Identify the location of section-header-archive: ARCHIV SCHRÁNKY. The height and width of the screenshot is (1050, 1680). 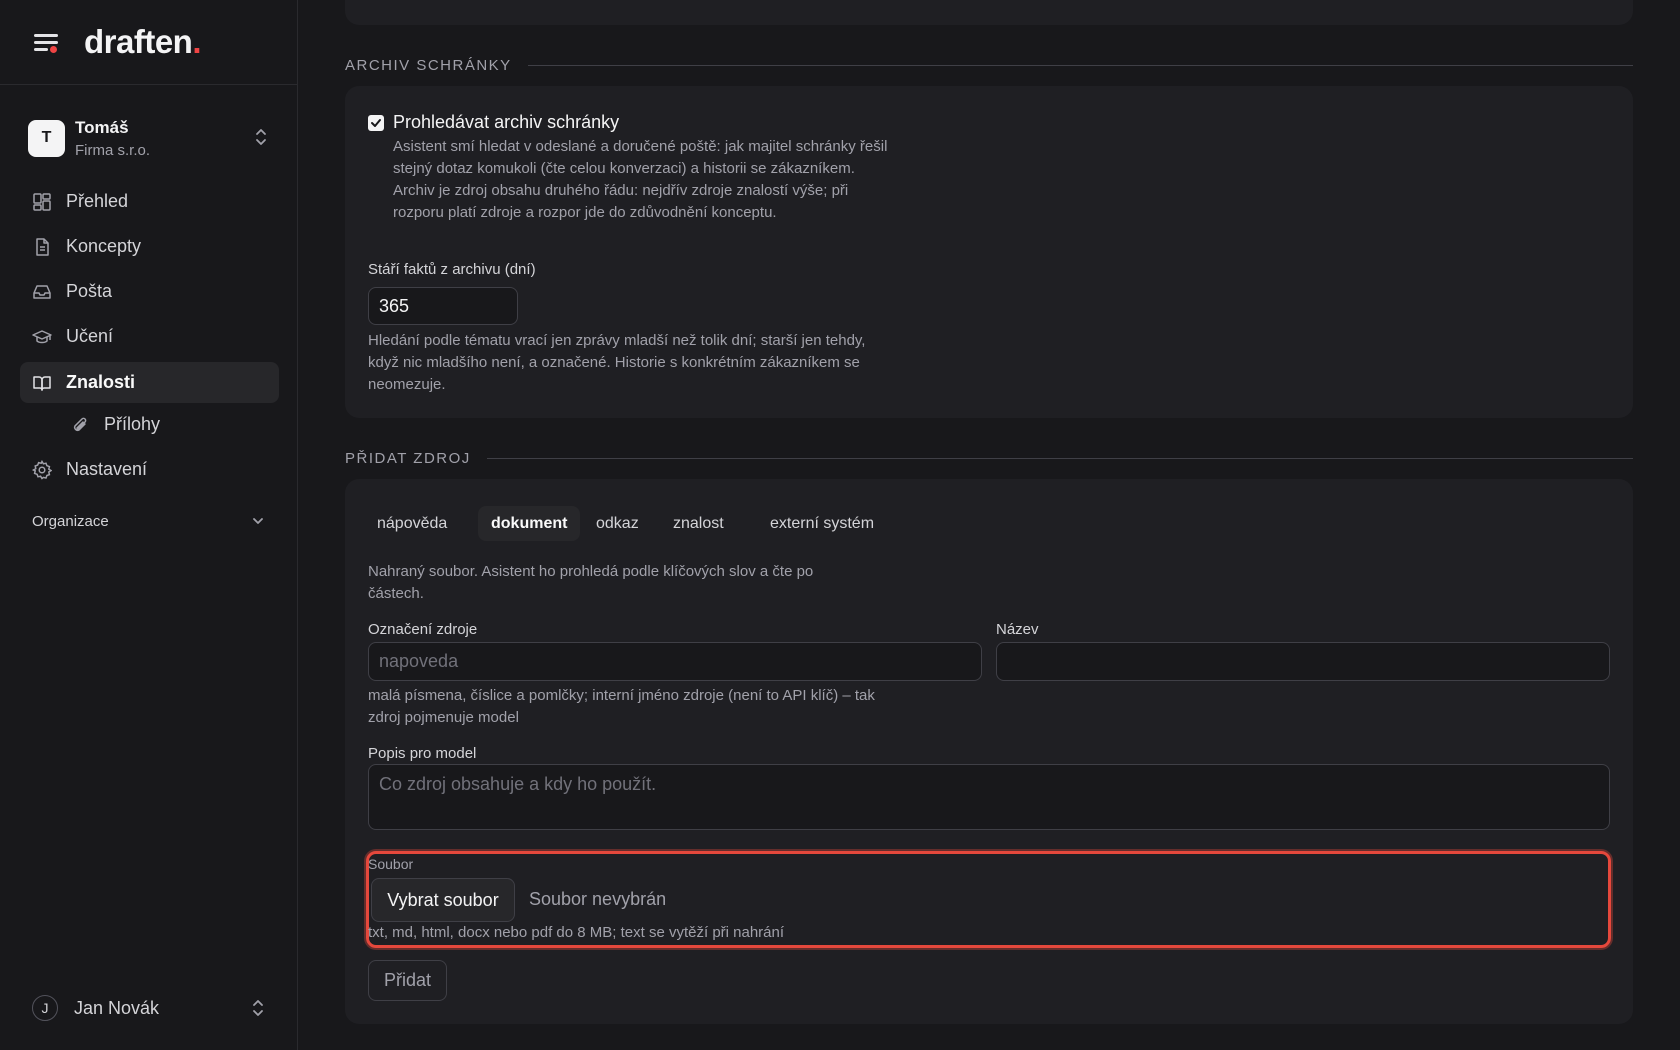
(989, 65).